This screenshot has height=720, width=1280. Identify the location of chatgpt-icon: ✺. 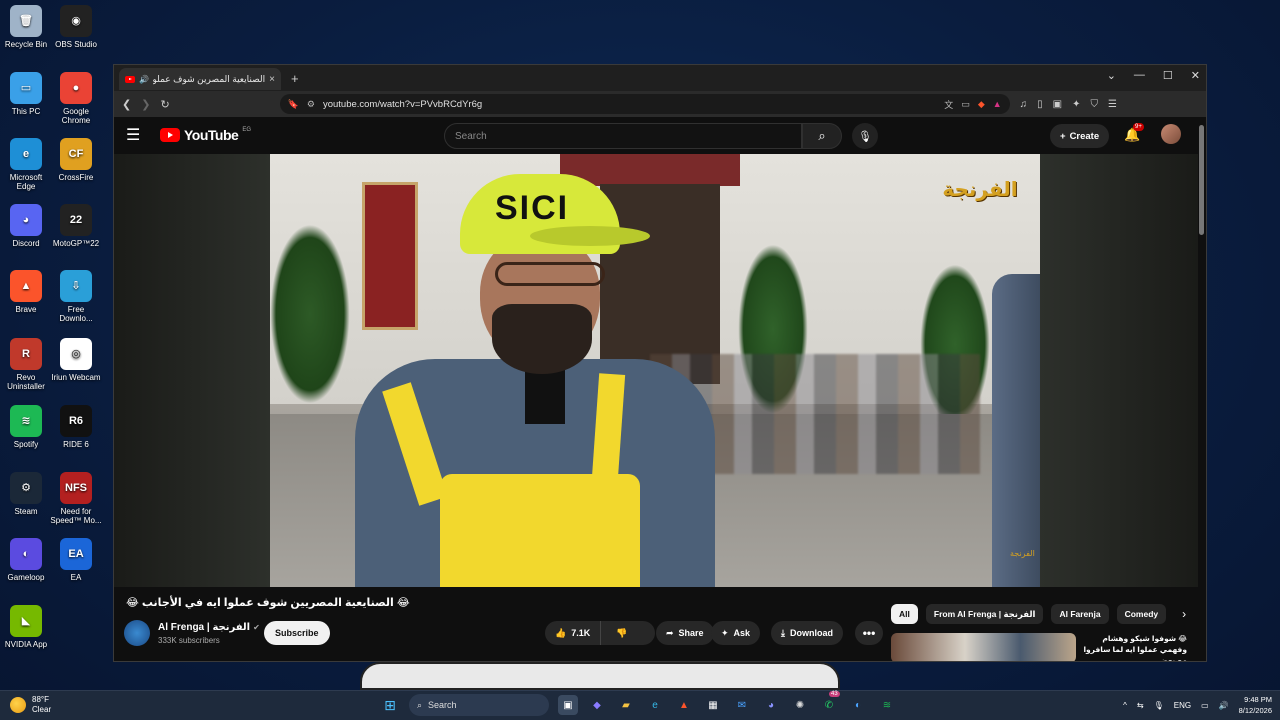
(800, 705).